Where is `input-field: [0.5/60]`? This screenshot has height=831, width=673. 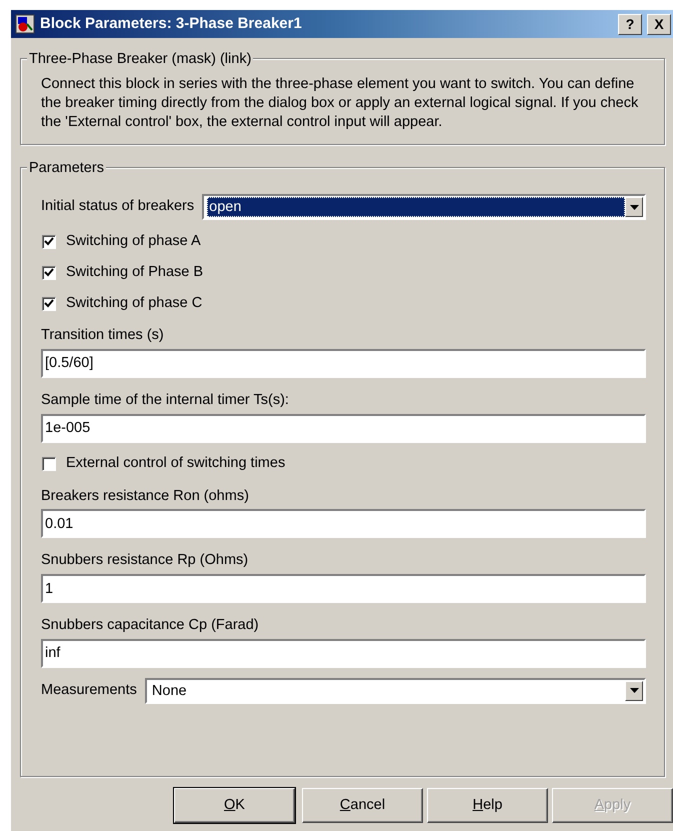 input-field: [0.5/60] is located at coordinates (343, 363).